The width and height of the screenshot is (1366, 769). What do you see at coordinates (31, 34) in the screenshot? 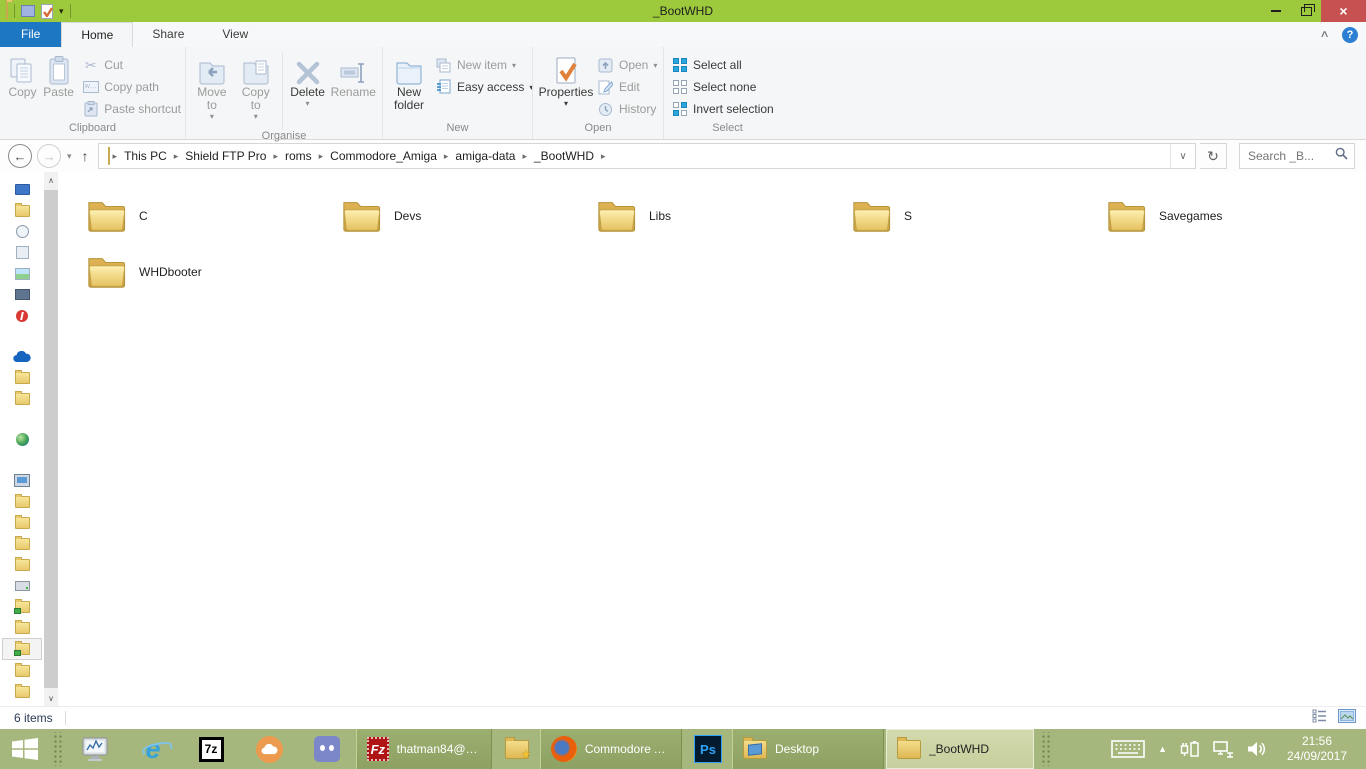
I see `tab-file: File` at bounding box center [31, 34].